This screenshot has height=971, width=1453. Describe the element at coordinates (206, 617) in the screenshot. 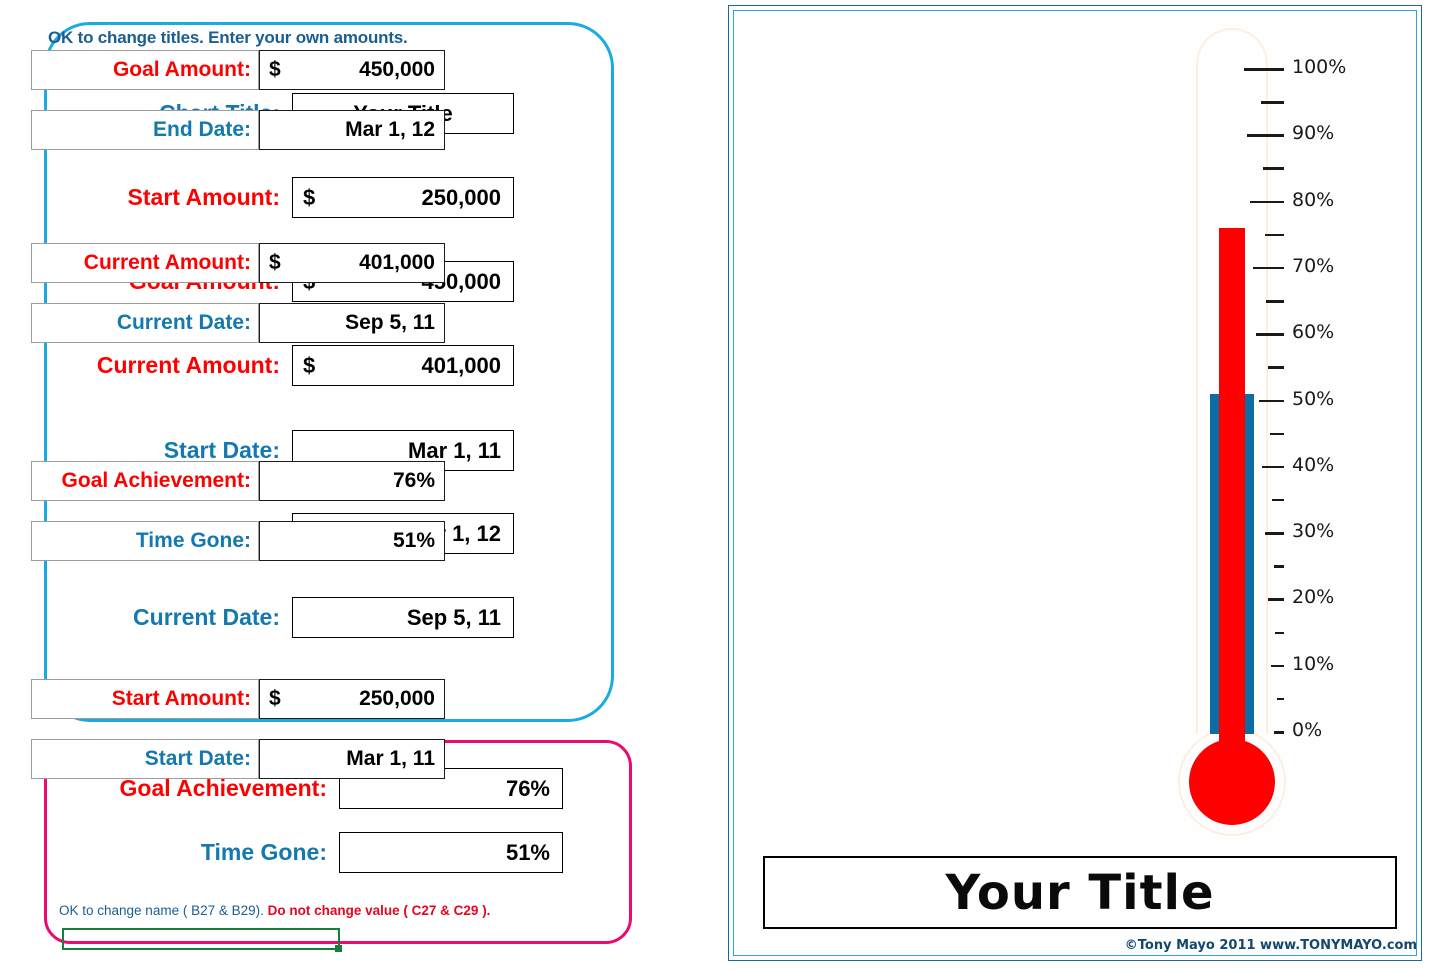

I see `field-label-current-date: Current Date:` at that location.